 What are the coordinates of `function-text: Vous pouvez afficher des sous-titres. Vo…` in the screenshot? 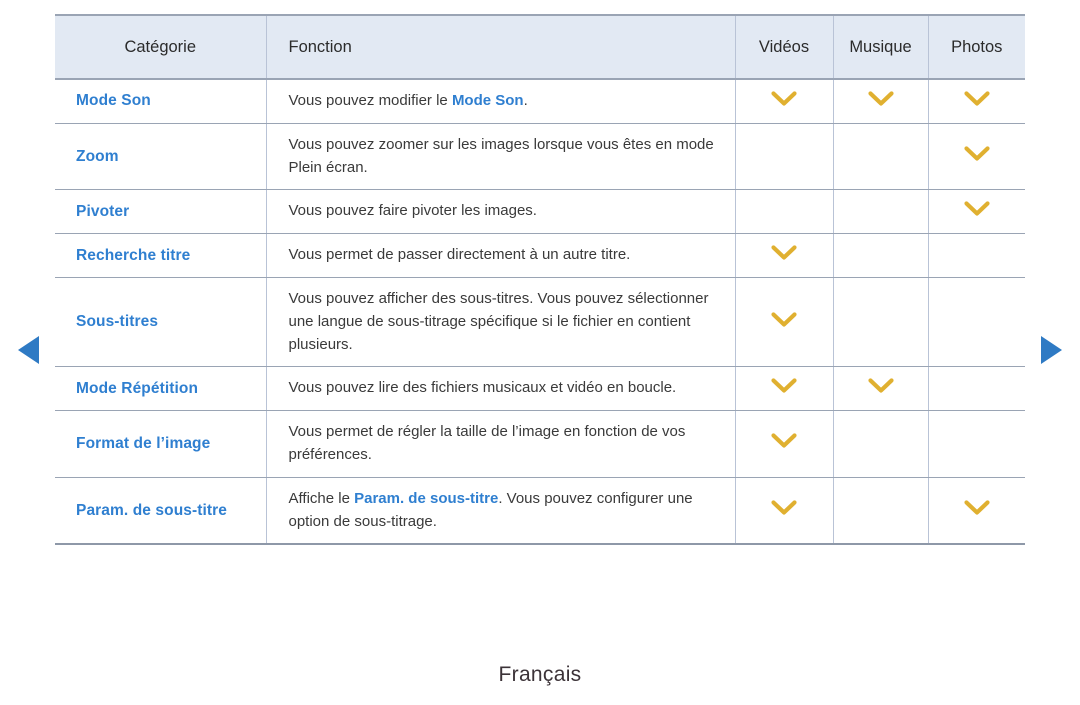 It's located at (498, 321).